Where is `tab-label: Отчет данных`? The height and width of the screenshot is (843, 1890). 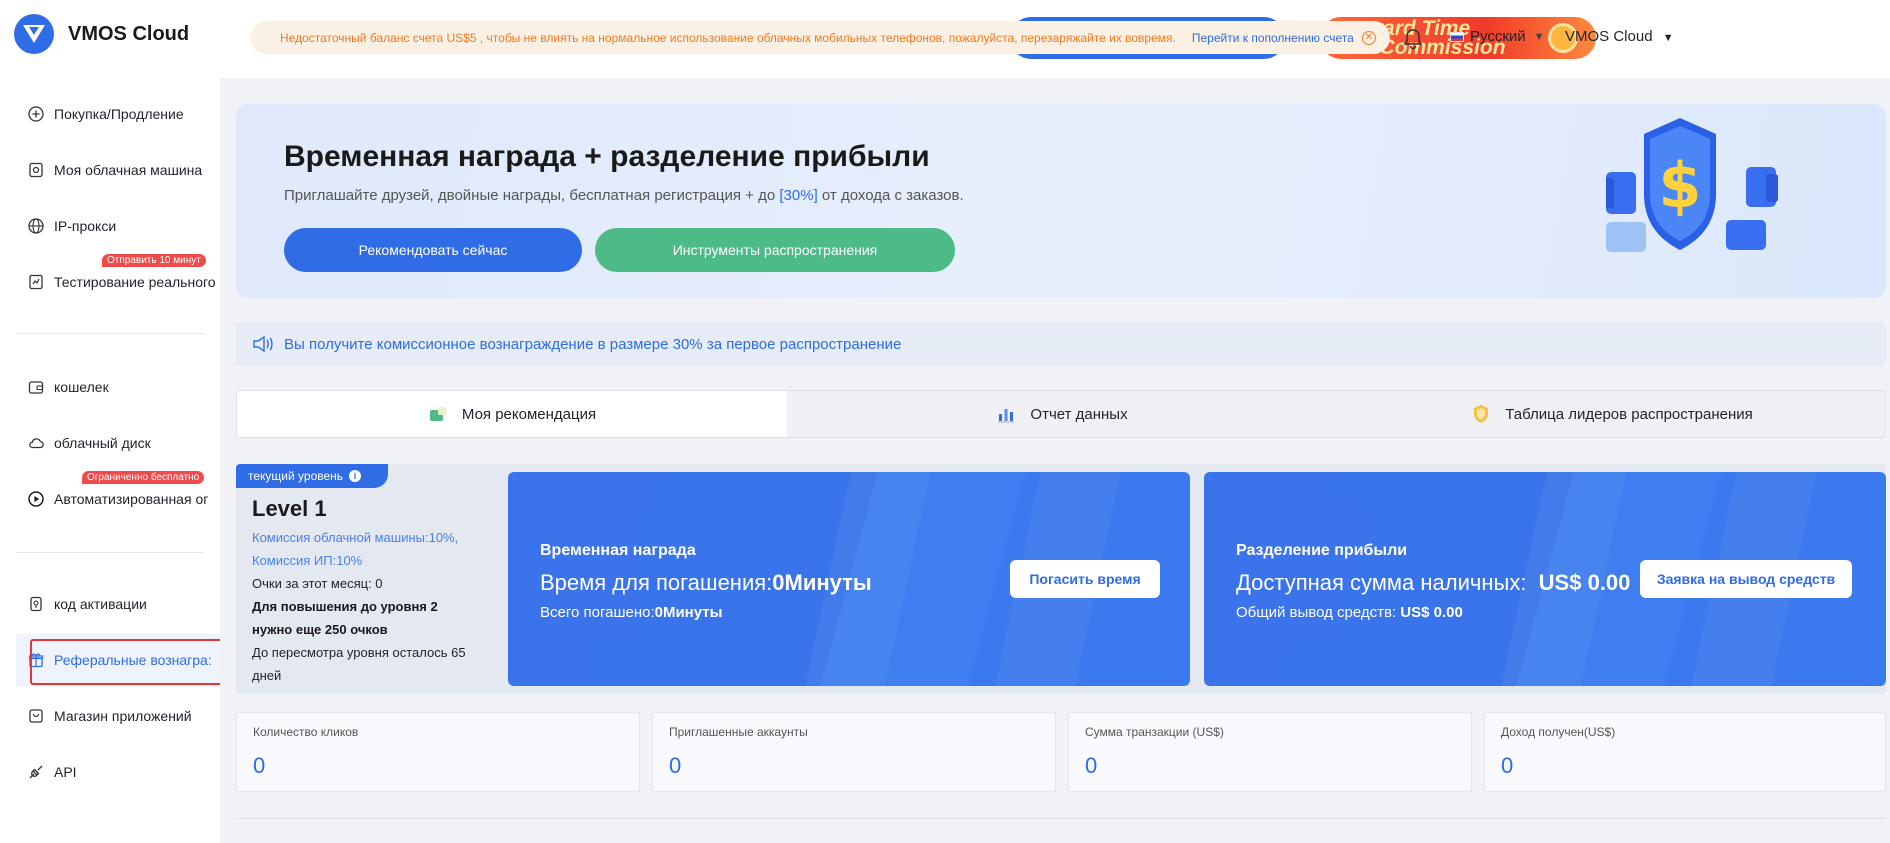 tab-label: Отчет данных is located at coordinates (1079, 414).